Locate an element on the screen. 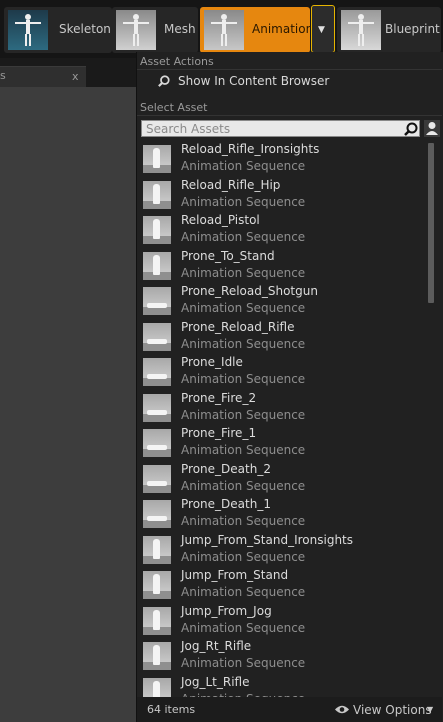  asset-list-item: Prone_Reload_Rifle Animation Sequence is located at coordinates (282, 336).